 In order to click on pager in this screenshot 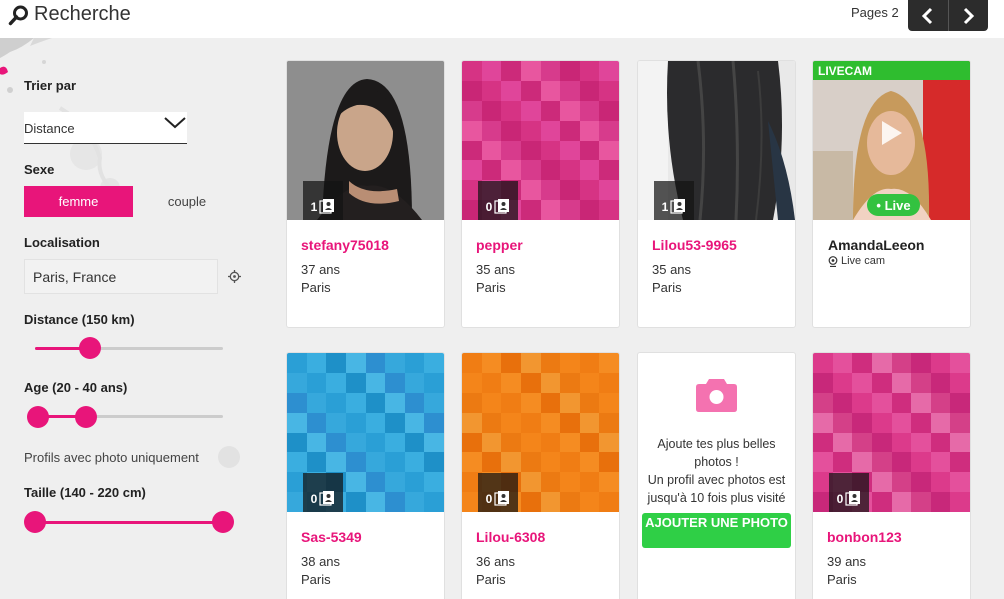, I will do `click(948, 15)`.